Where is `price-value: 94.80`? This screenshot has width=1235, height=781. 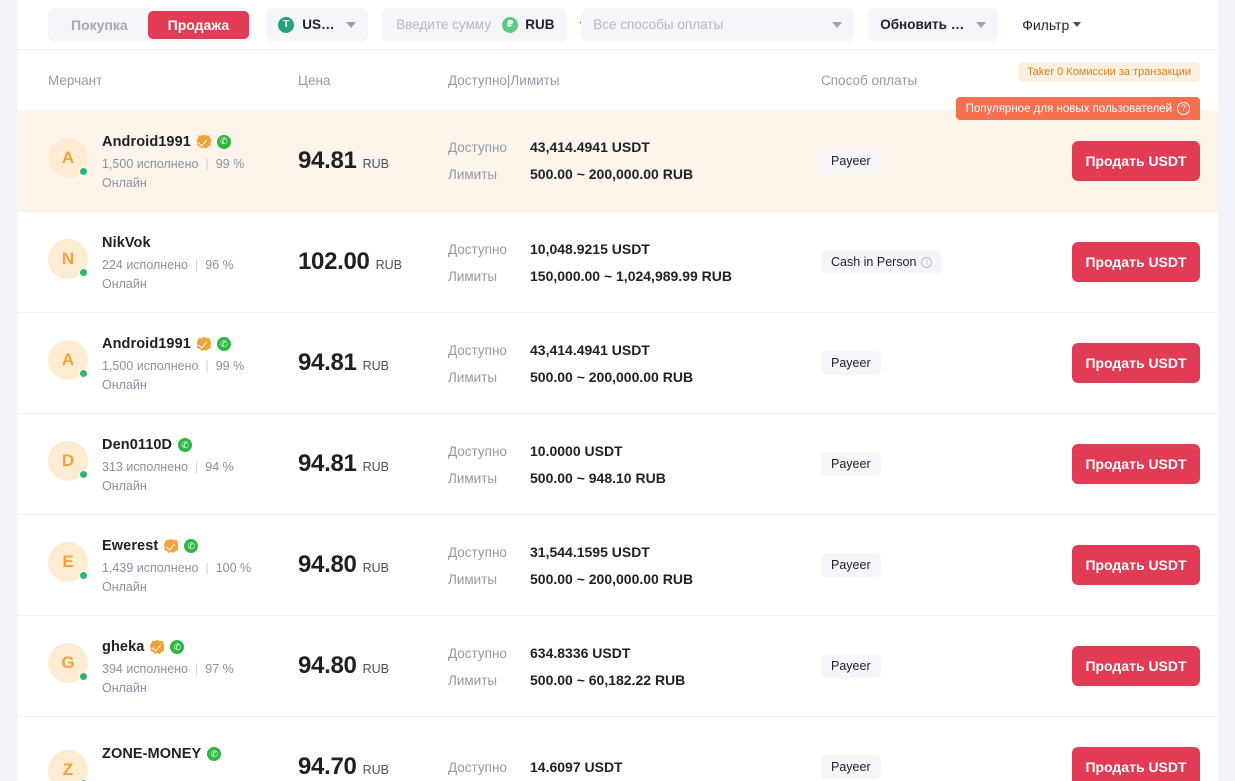
price-value: 94.80 is located at coordinates (327, 665).